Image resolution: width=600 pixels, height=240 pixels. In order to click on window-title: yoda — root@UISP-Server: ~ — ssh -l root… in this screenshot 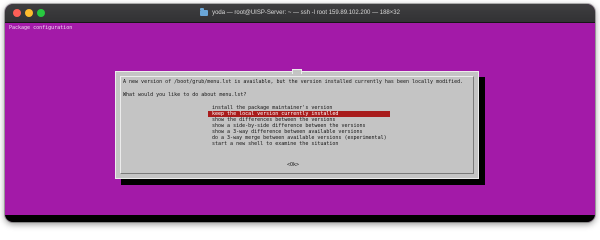, I will do `click(306, 13)`.